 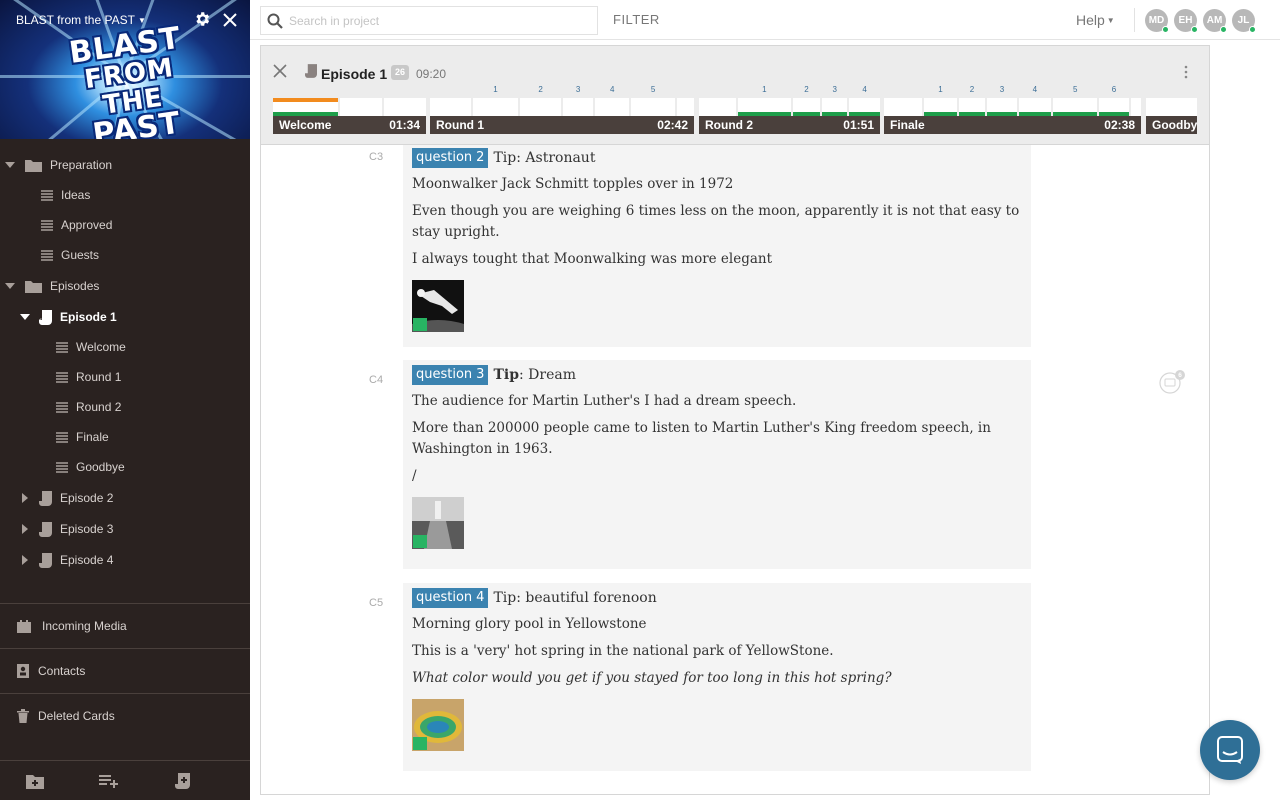 I want to click on question-badge: question 2, so click(x=450, y=158).